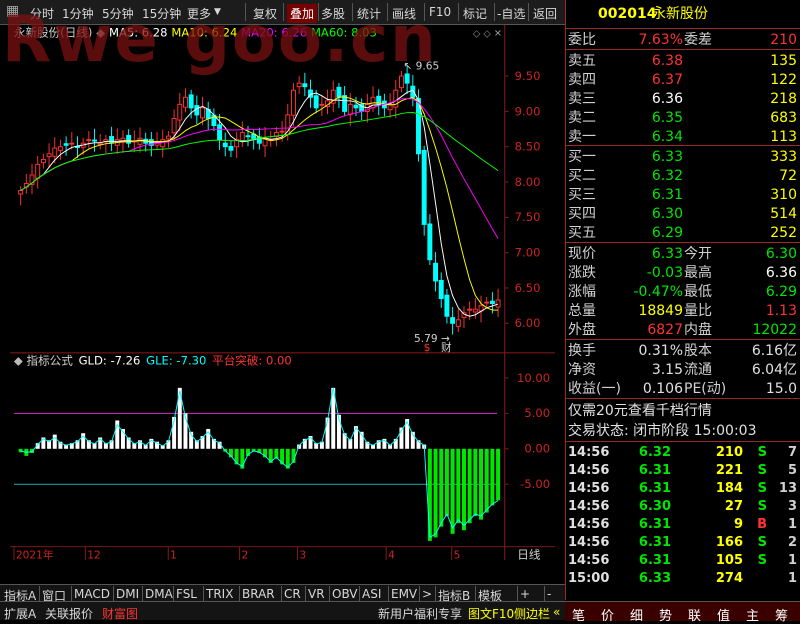 This screenshot has width=800, height=624. Describe the element at coordinates (487, 34) in the screenshot. I see `pane-settings-icon: ◇ ◇ ✕` at that location.